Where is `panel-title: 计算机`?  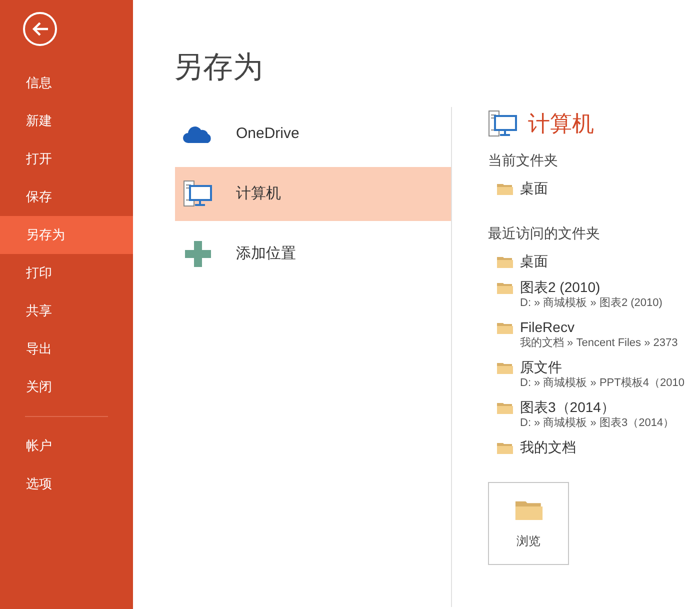
panel-title: 计算机 is located at coordinates (561, 124).